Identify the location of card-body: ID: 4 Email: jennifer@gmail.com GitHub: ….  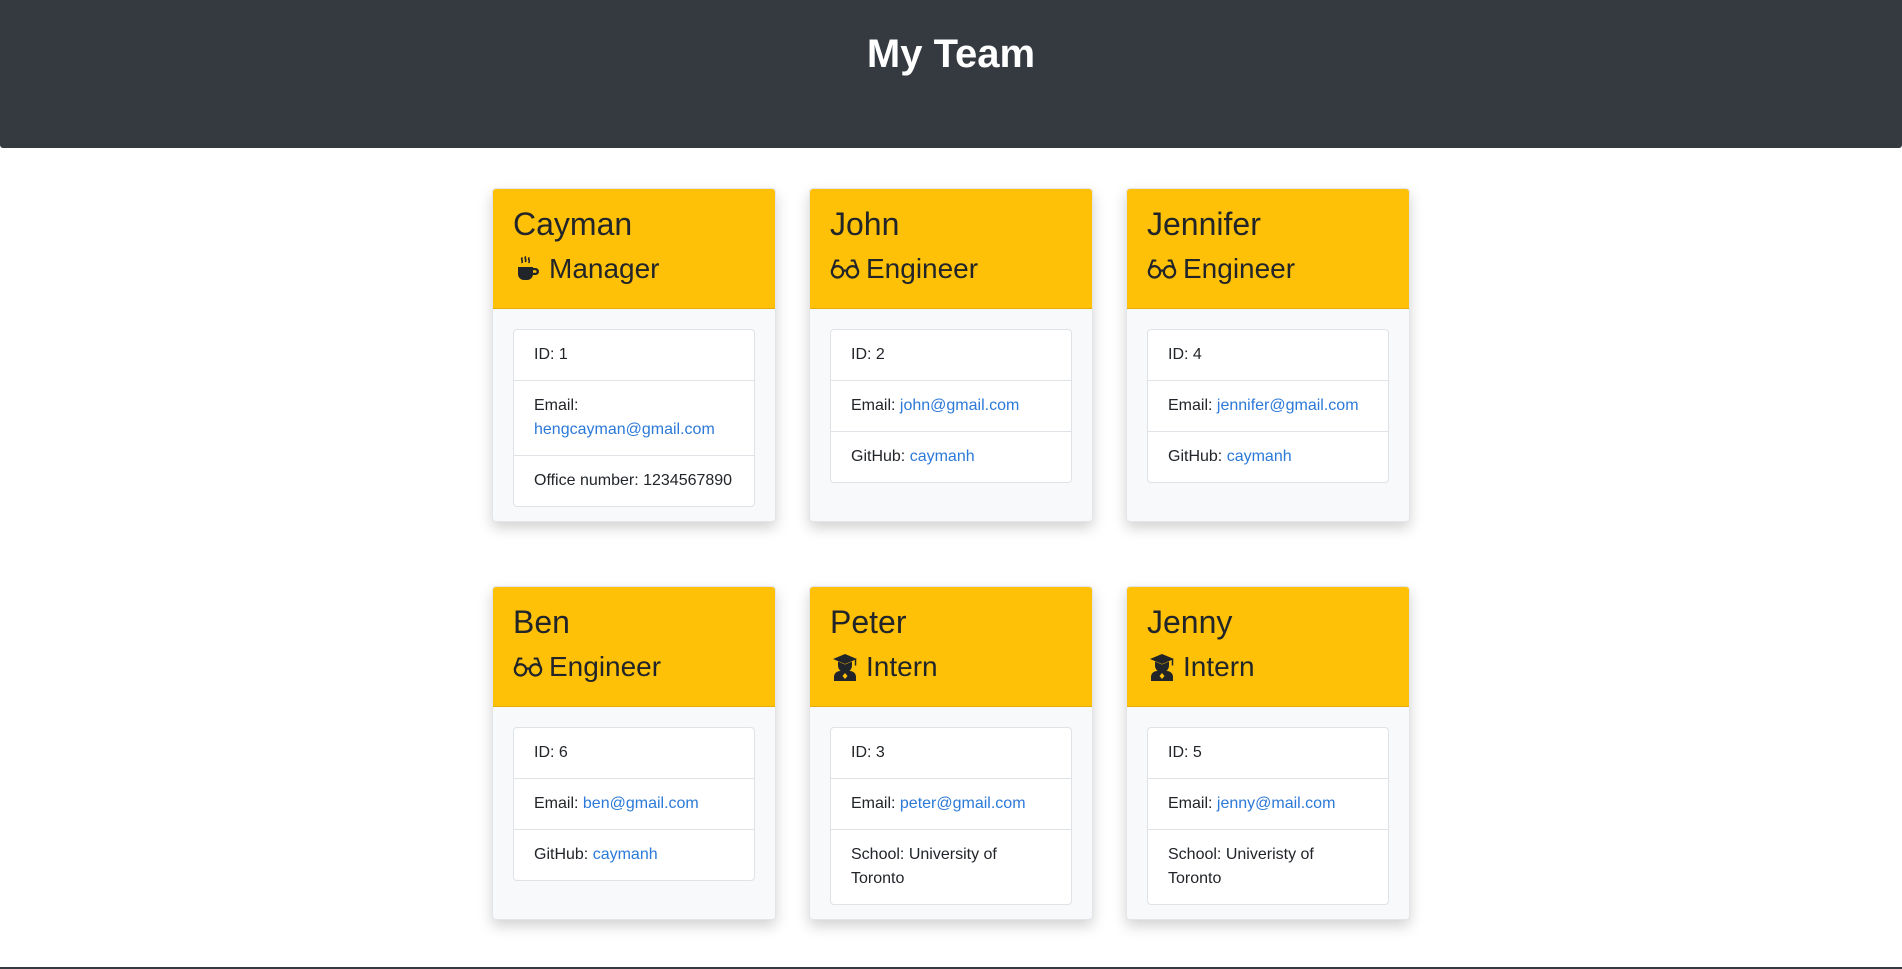
(1268, 406).